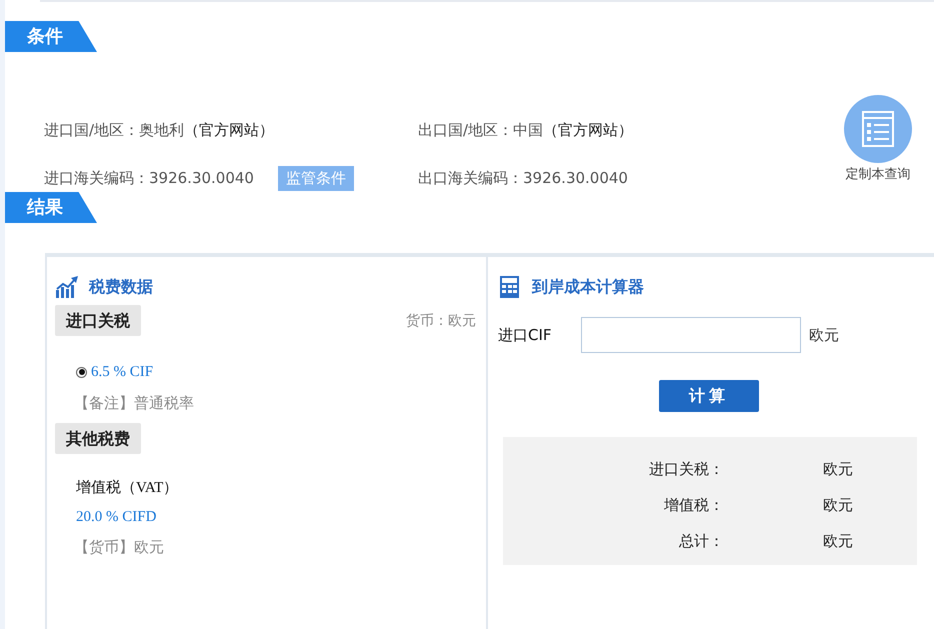 The height and width of the screenshot is (629, 934). Describe the element at coordinates (92, 130) in the screenshot. I see `field-label: 进口国/地区：` at that location.